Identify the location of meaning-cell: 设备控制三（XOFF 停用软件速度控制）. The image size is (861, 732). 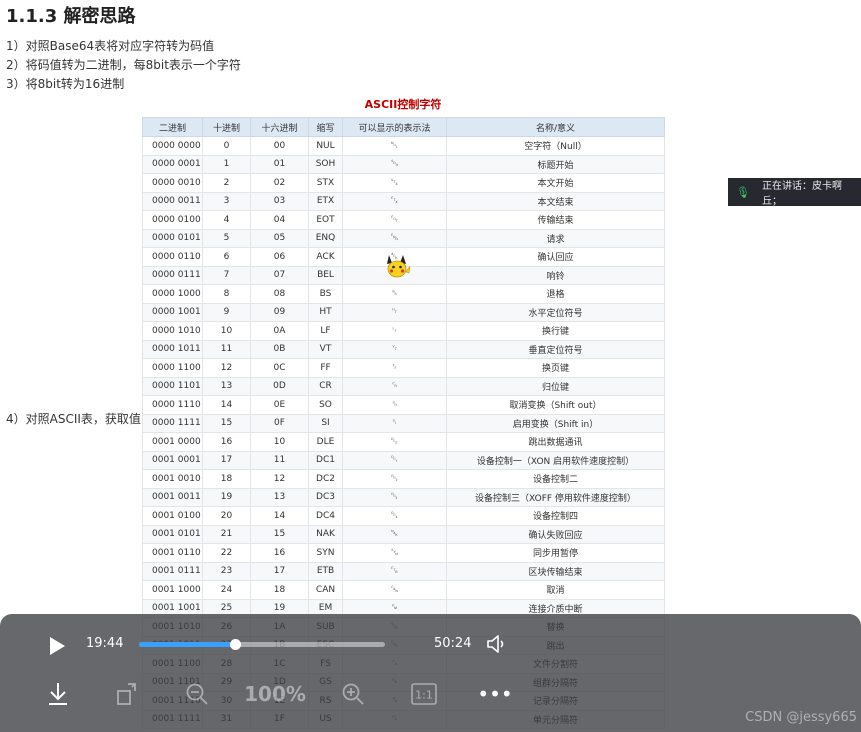
(555, 497).